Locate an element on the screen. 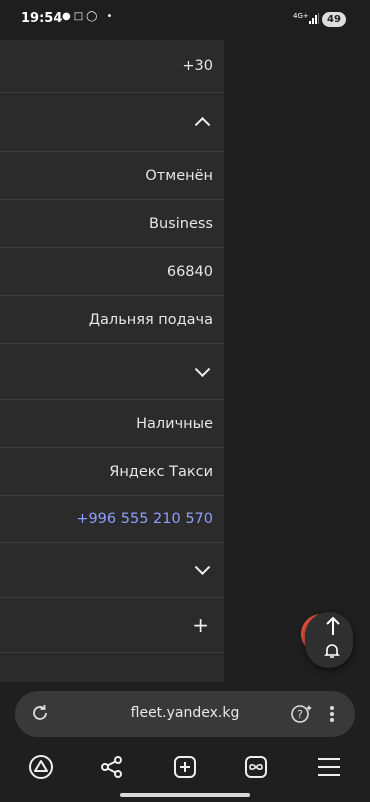 This screenshot has width=370, height=802. detail-row-status: Отменён is located at coordinates (112, 176).